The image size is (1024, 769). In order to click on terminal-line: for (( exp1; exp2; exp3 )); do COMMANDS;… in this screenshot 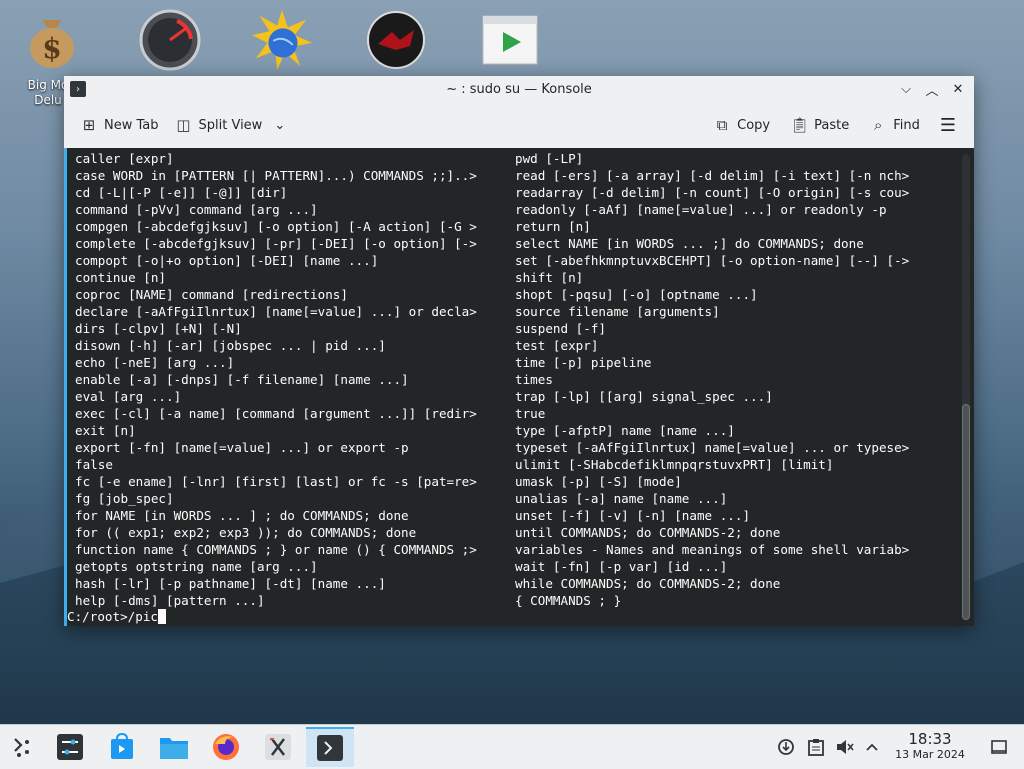, I will do `click(246, 532)`.